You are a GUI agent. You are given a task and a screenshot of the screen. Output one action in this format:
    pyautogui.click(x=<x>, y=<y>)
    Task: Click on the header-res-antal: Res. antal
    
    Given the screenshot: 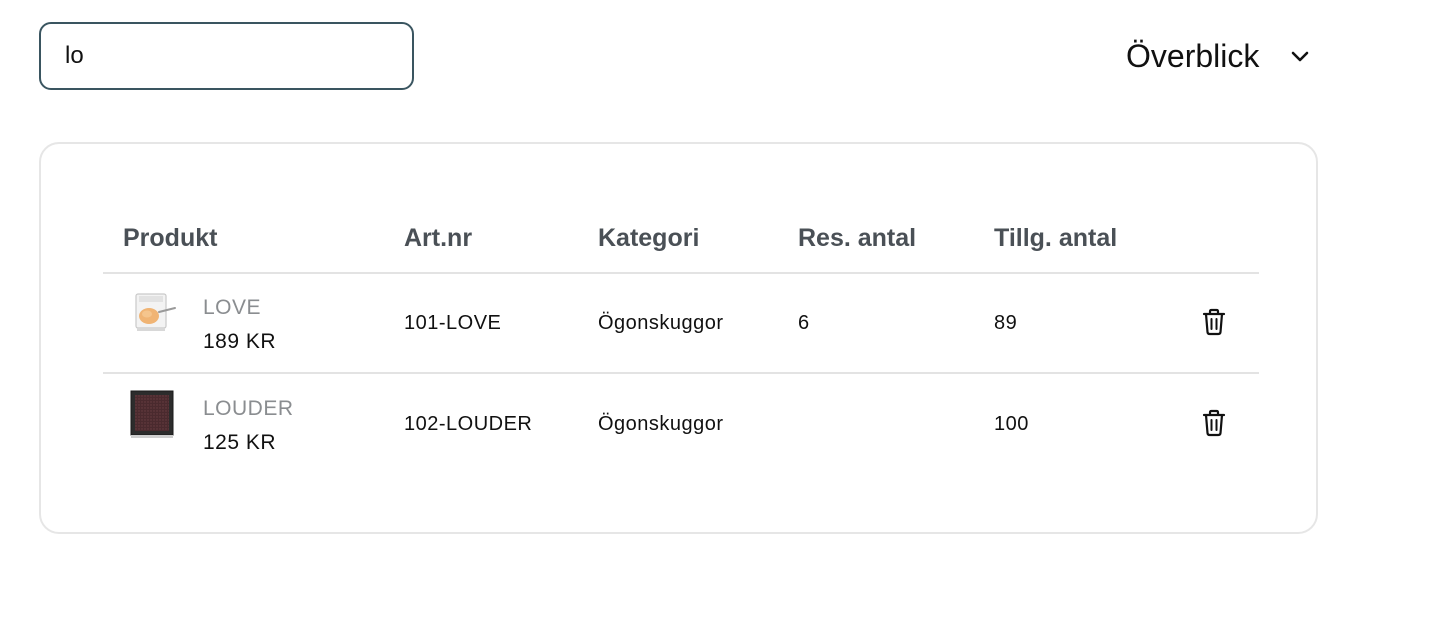 What is the action you would take?
    pyautogui.click(x=857, y=238)
    